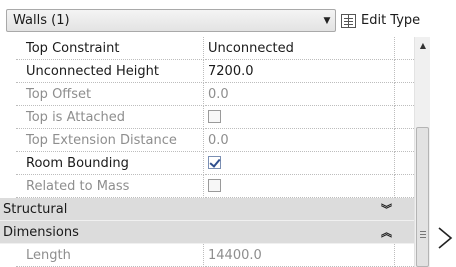 The height and width of the screenshot is (267, 456). I want to click on edit-type-label: Edit Type, so click(391, 20).